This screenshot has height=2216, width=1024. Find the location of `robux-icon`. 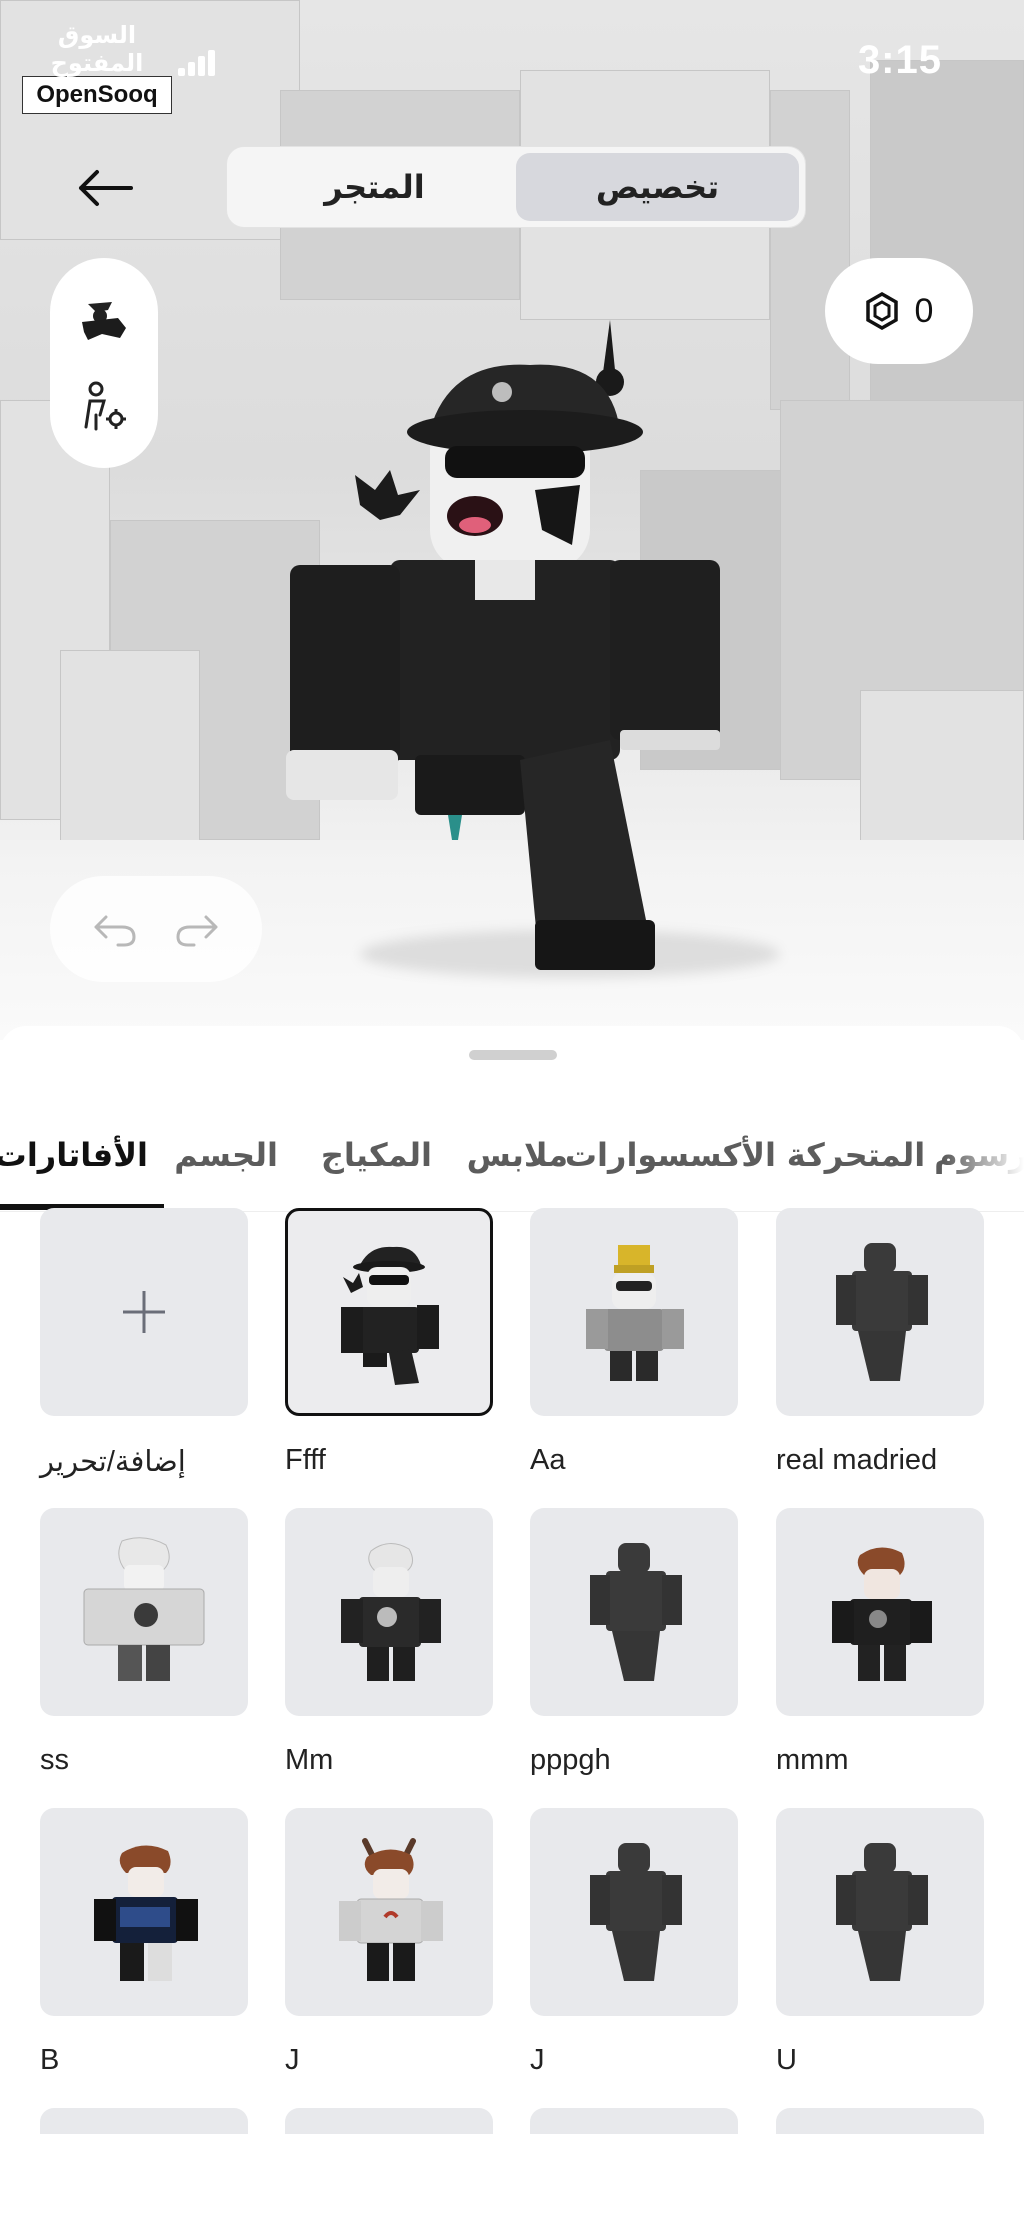

robux-icon is located at coordinates (881, 311).